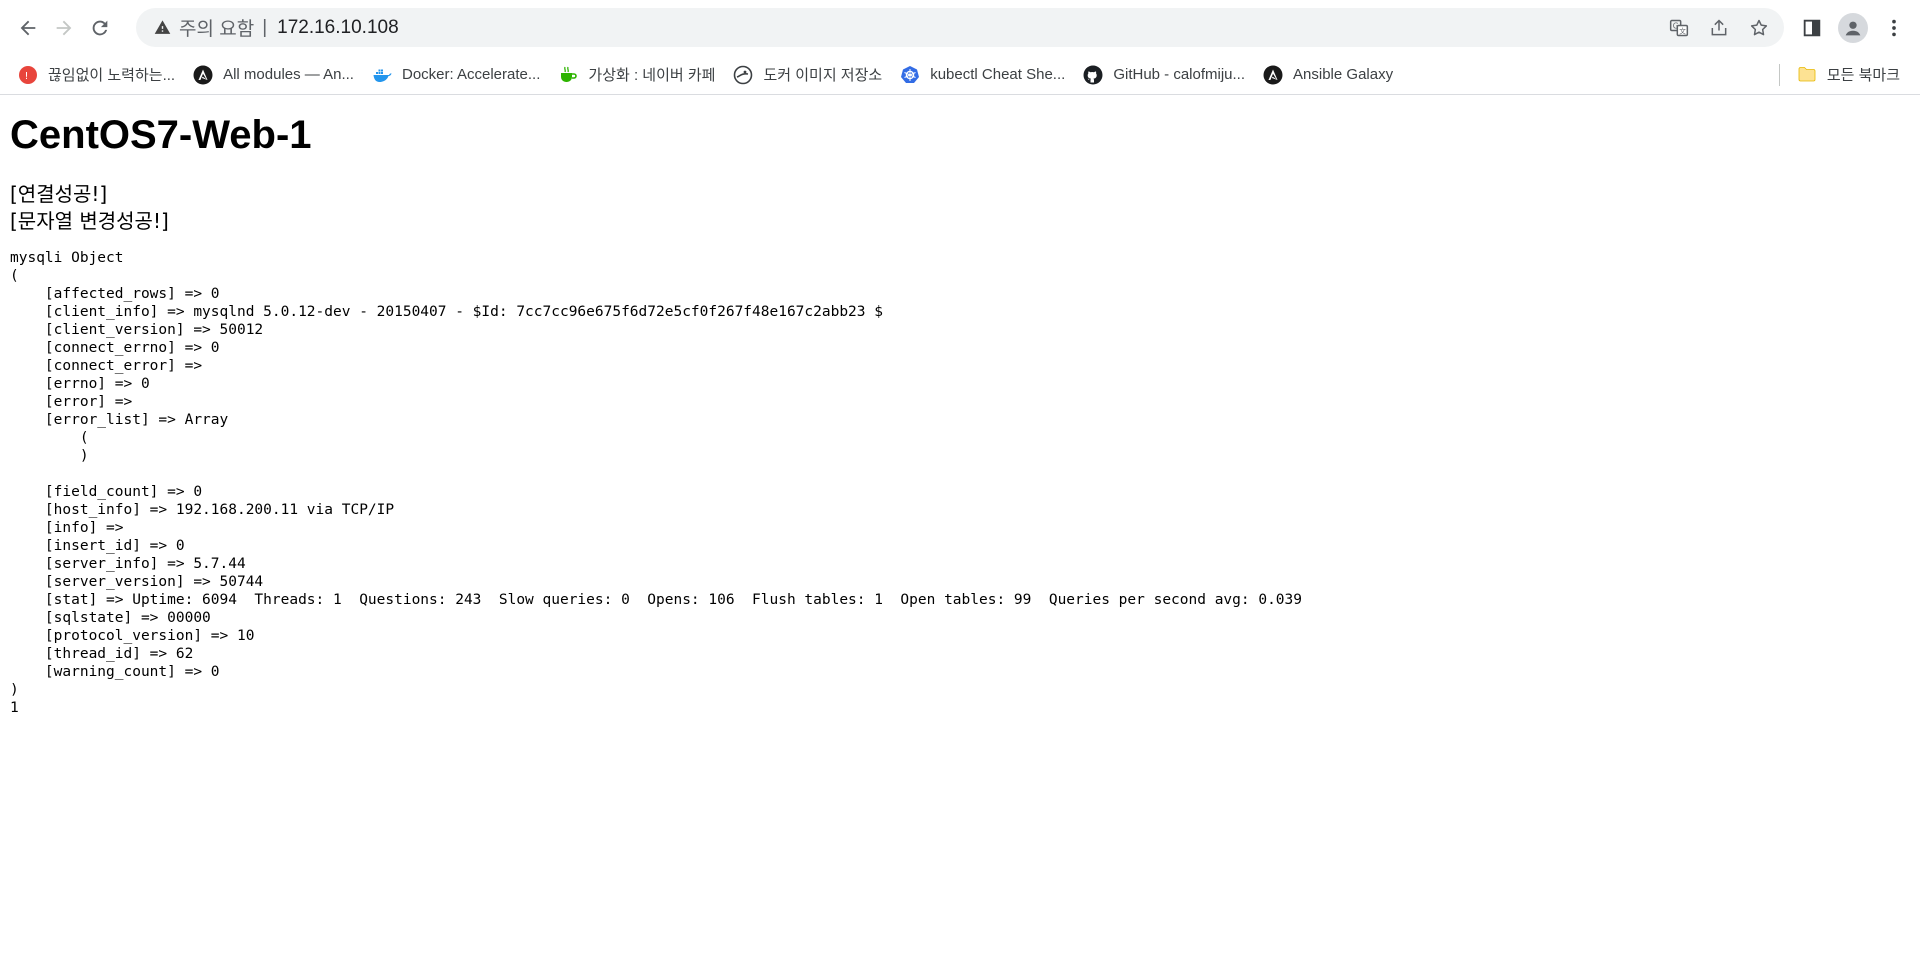 The height and width of the screenshot is (978, 1920). Describe the element at coordinates (910, 75) in the screenshot. I see `kubernetes-icon` at that location.